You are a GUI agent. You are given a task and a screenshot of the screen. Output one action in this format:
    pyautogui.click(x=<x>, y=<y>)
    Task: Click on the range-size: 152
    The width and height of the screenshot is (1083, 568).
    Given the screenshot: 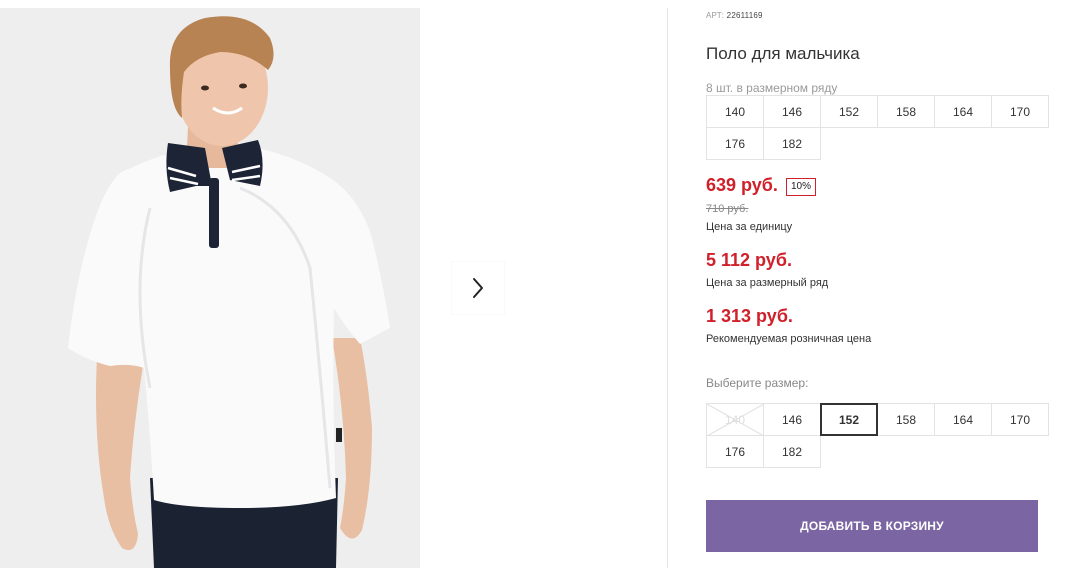 What is the action you would take?
    pyautogui.click(x=849, y=111)
    